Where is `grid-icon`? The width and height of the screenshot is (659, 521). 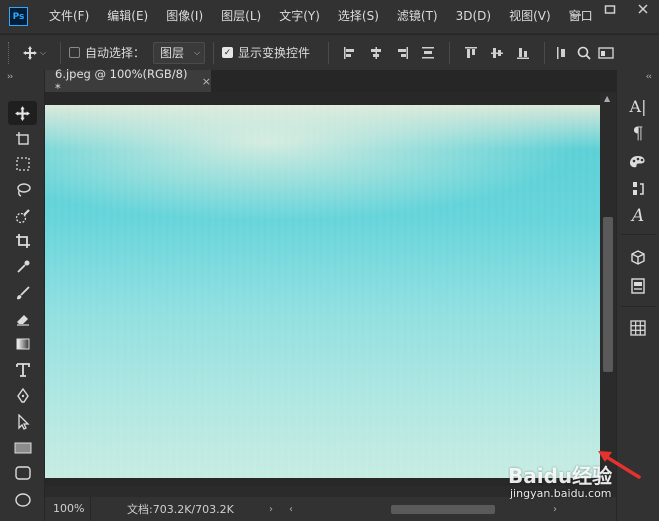 grid-icon is located at coordinates (638, 328).